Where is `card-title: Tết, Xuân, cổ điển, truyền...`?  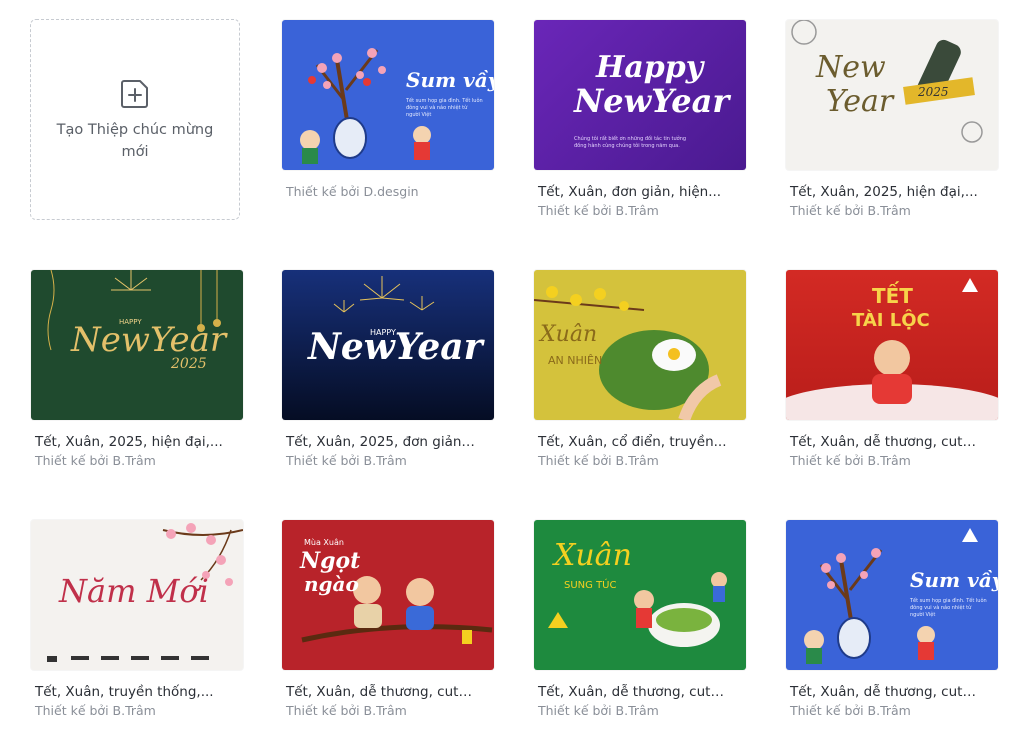
card-title: Tết, Xuân, cổ điển, truyền... is located at coordinates (632, 442).